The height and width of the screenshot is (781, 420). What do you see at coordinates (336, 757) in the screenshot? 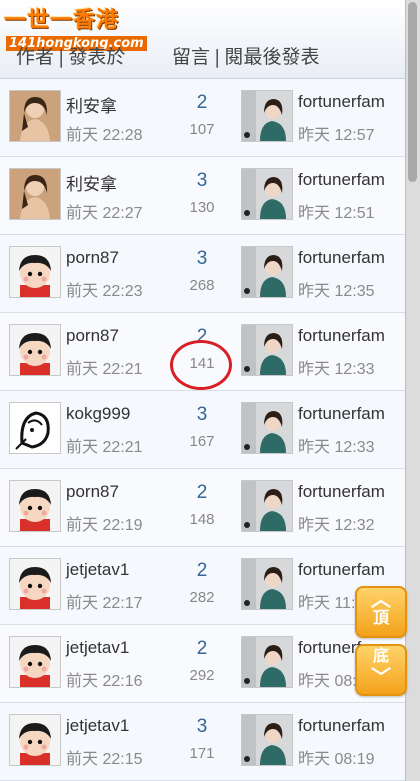
I see `last-post-time: 昨天 08:19` at bounding box center [336, 757].